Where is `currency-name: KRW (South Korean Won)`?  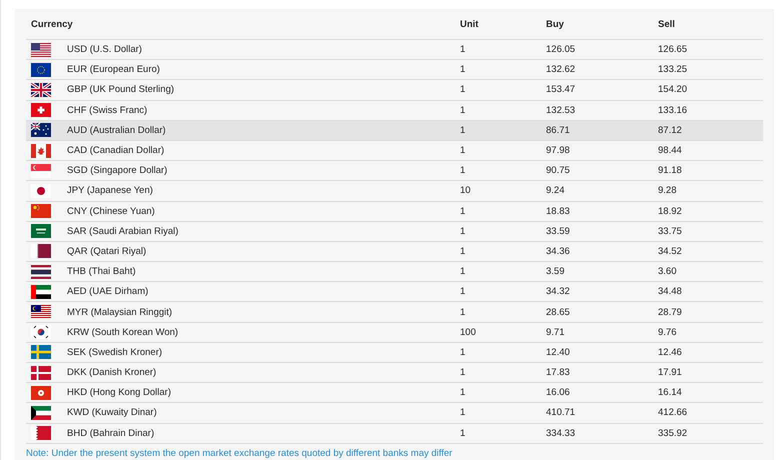
currency-name: KRW (South Korean Won) is located at coordinates (122, 332).